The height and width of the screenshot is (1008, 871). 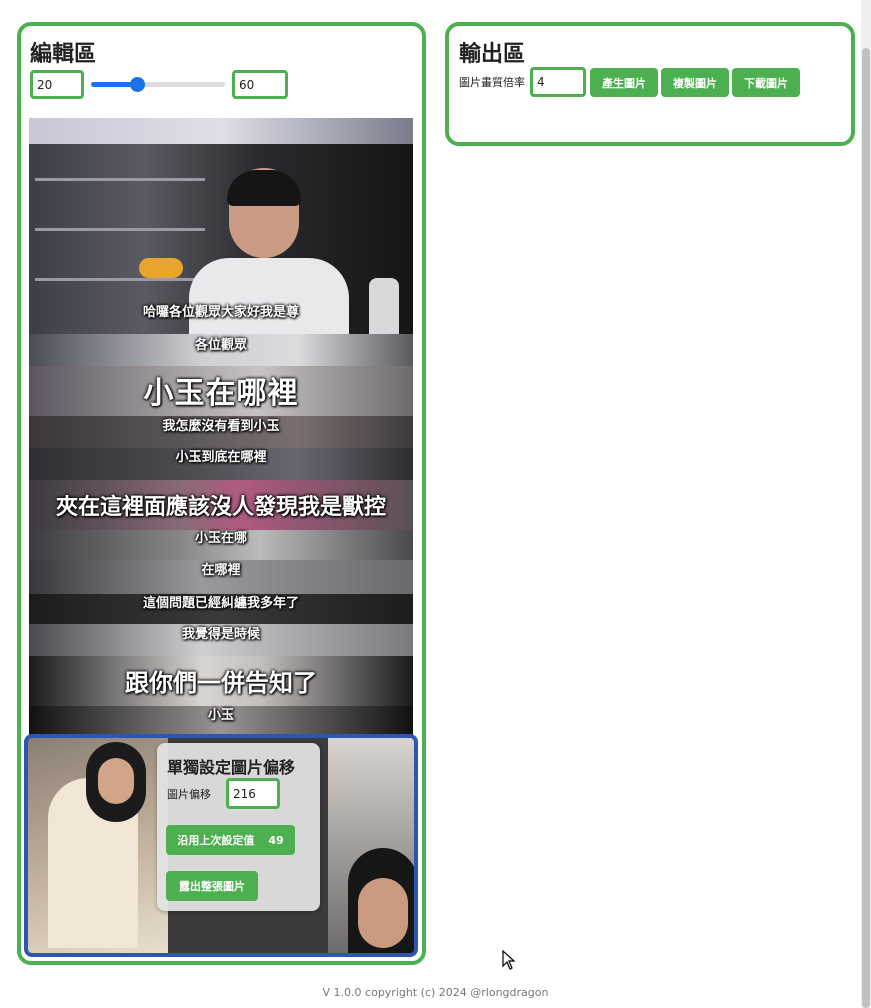 What do you see at coordinates (220, 507) in the screenshot?
I see `caption-6: 夾在這裡面應該沒人發現我是獸控` at bounding box center [220, 507].